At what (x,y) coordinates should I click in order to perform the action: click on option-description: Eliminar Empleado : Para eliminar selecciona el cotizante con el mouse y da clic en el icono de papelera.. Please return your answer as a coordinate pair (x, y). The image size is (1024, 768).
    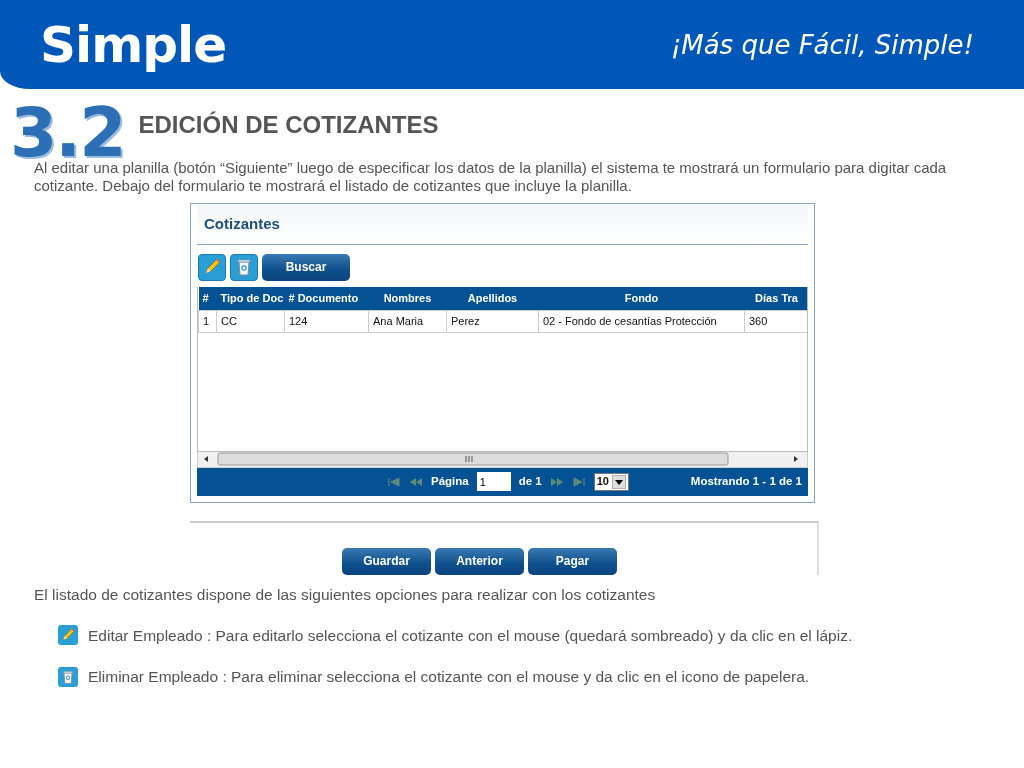
    Looking at the image, I should click on (449, 677).